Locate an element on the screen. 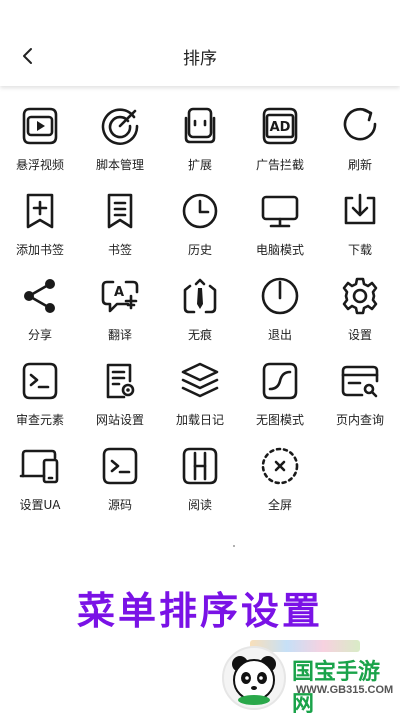  watermark-url: WWW.GB315.COM is located at coordinates (345, 690).